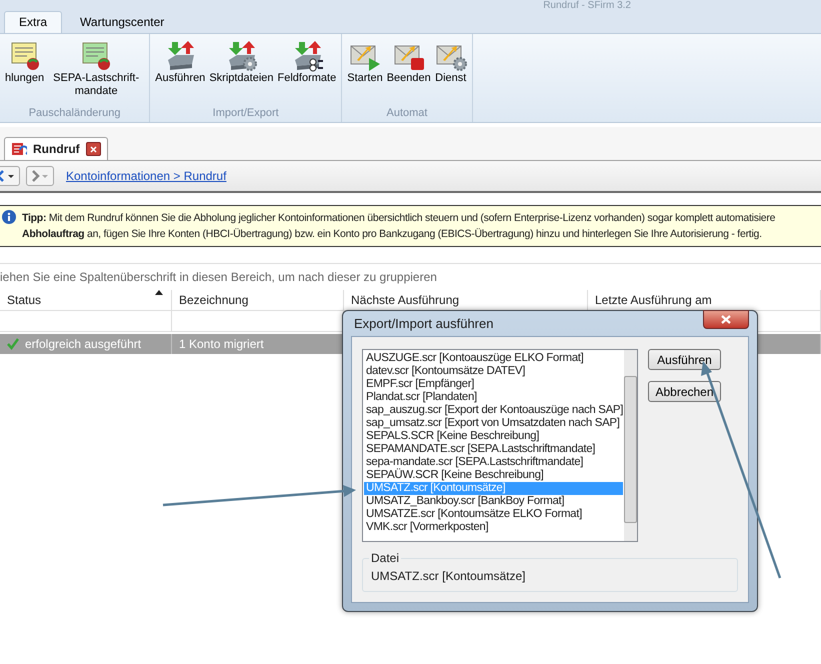 The height and width of the screenshot is (664, 821). What do you see at coordinates (407, 114) in the screenshot?
I see `group-label: Automat` at bounding box center [407, 114].